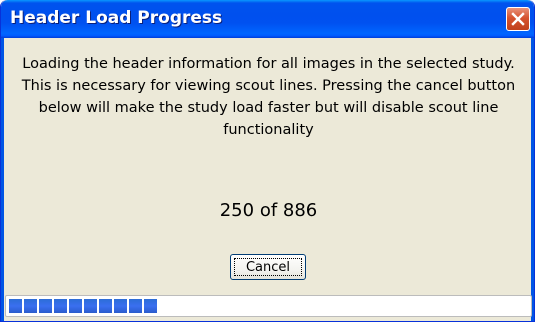 Image resolution: width=535 pixels, height=322 pixels. What do you see at coordinates (532, 179) in the screenshot?
I see `window-border-right` at bounding box center [532, 179].